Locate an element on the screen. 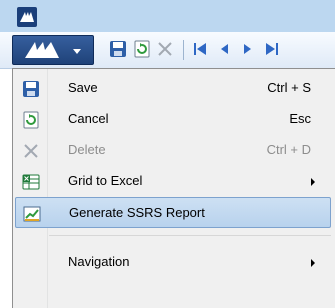 Image resolution: width=335 pixels, height=308 pixels. window-title-bar is located at coordinates (167, 16).